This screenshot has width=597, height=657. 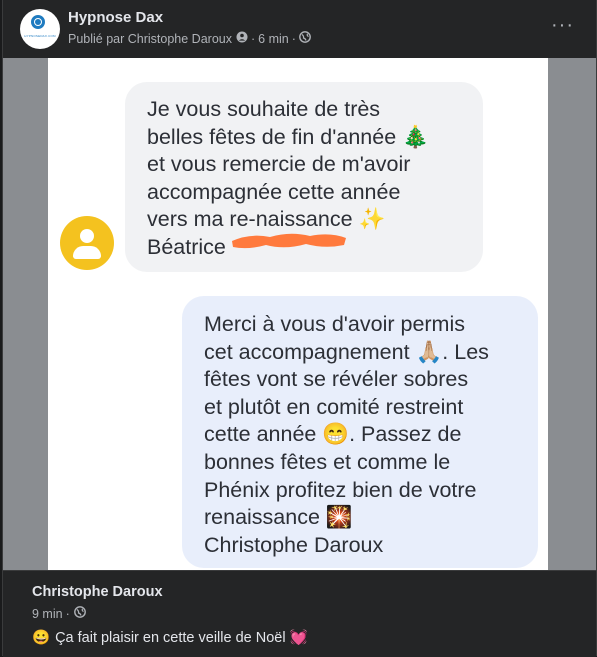 What do you see at coordinates (298, 638) in the screenshot?
I see `beating-heart-emoji: 💓` at bounding box center [298, 638].